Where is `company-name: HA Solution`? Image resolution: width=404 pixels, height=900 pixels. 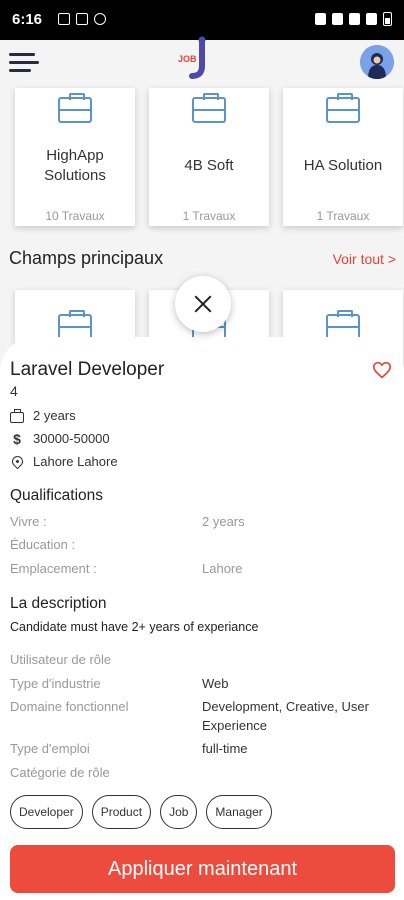 company-name: HA Solution is located at coordinates (343, 165).